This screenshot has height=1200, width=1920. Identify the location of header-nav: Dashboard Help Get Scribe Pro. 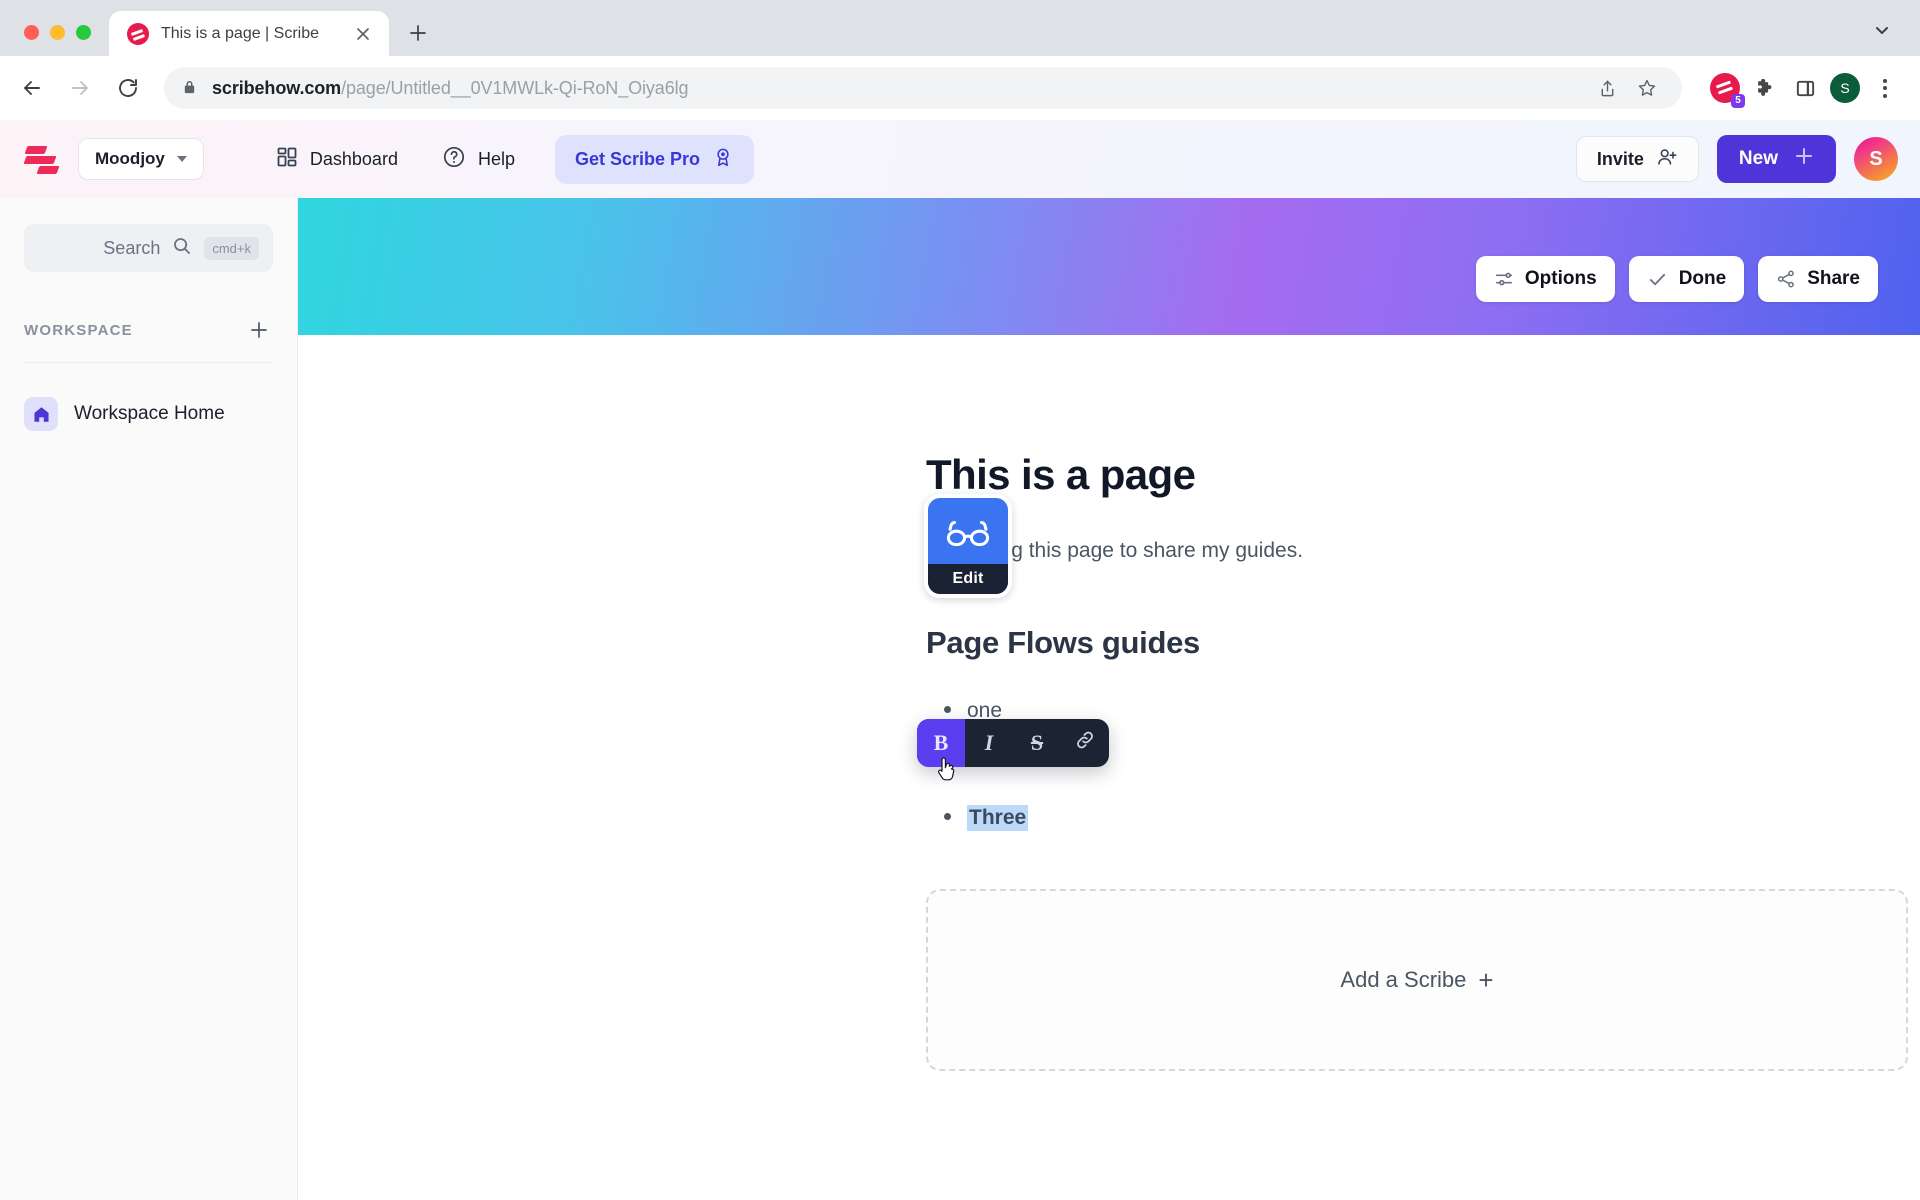
(506, 159).